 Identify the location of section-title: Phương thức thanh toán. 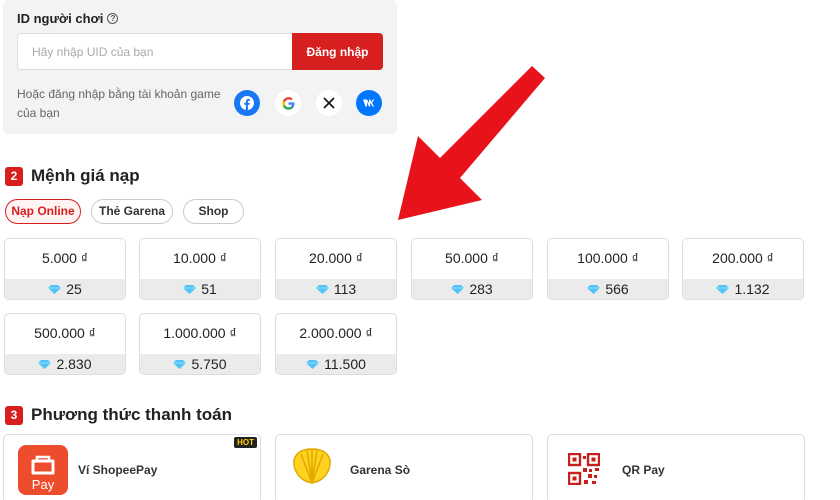
(132, 414).